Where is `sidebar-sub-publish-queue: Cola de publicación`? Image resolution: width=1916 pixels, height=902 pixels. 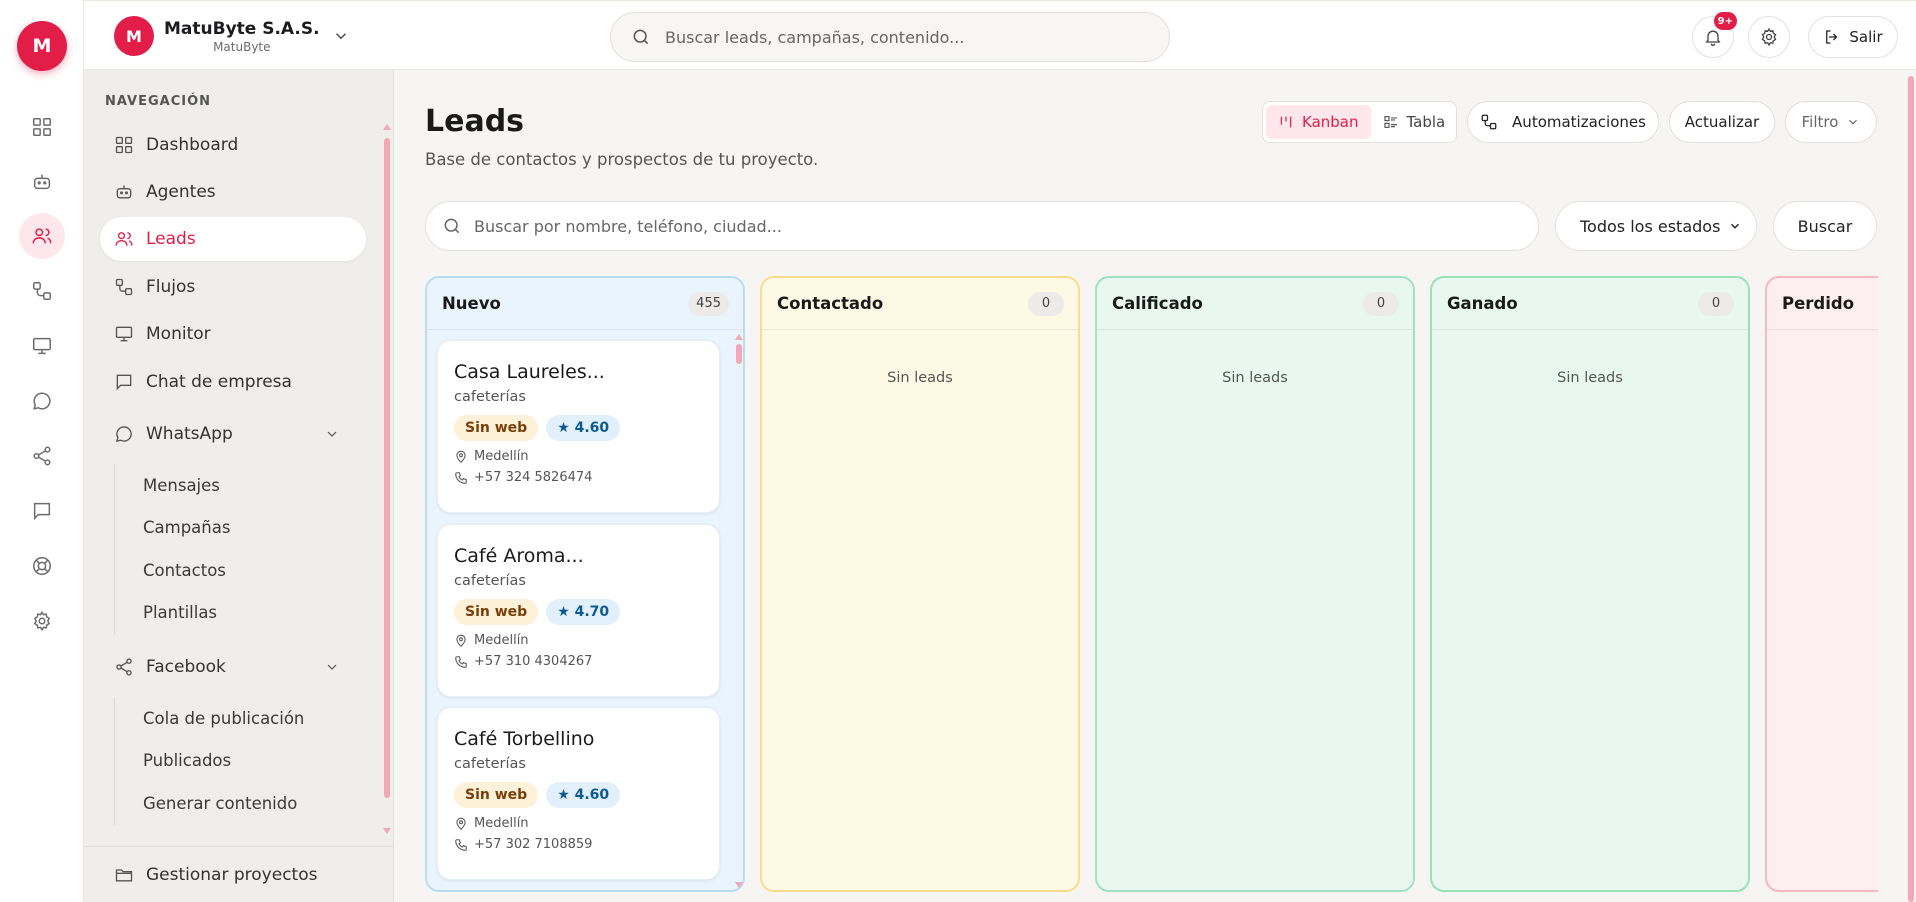 sidebar-sub-publish-queue: Cola de publicación is located at coordinates (209, 718).